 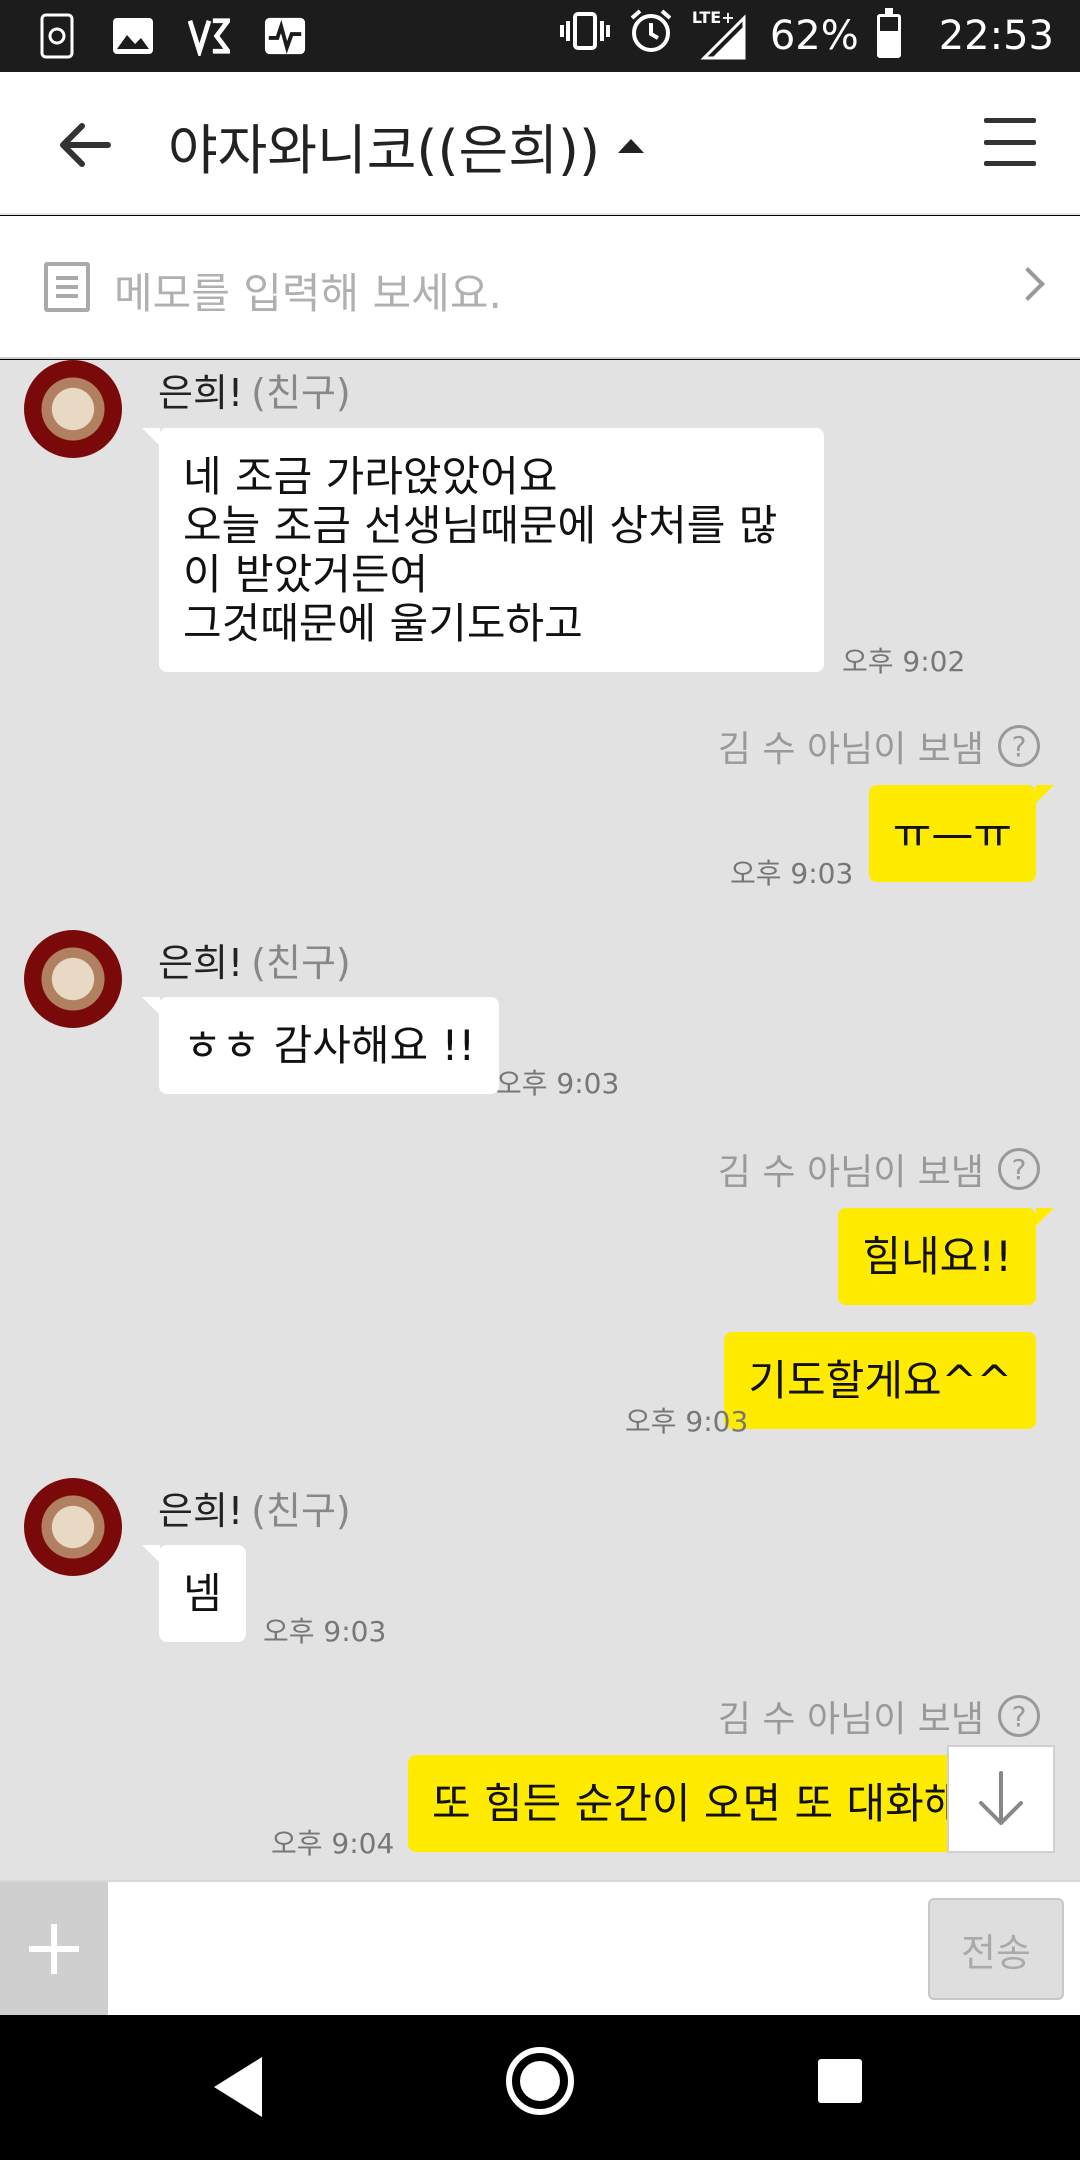 I want to click on message-input, so click(x=518, y=1948).